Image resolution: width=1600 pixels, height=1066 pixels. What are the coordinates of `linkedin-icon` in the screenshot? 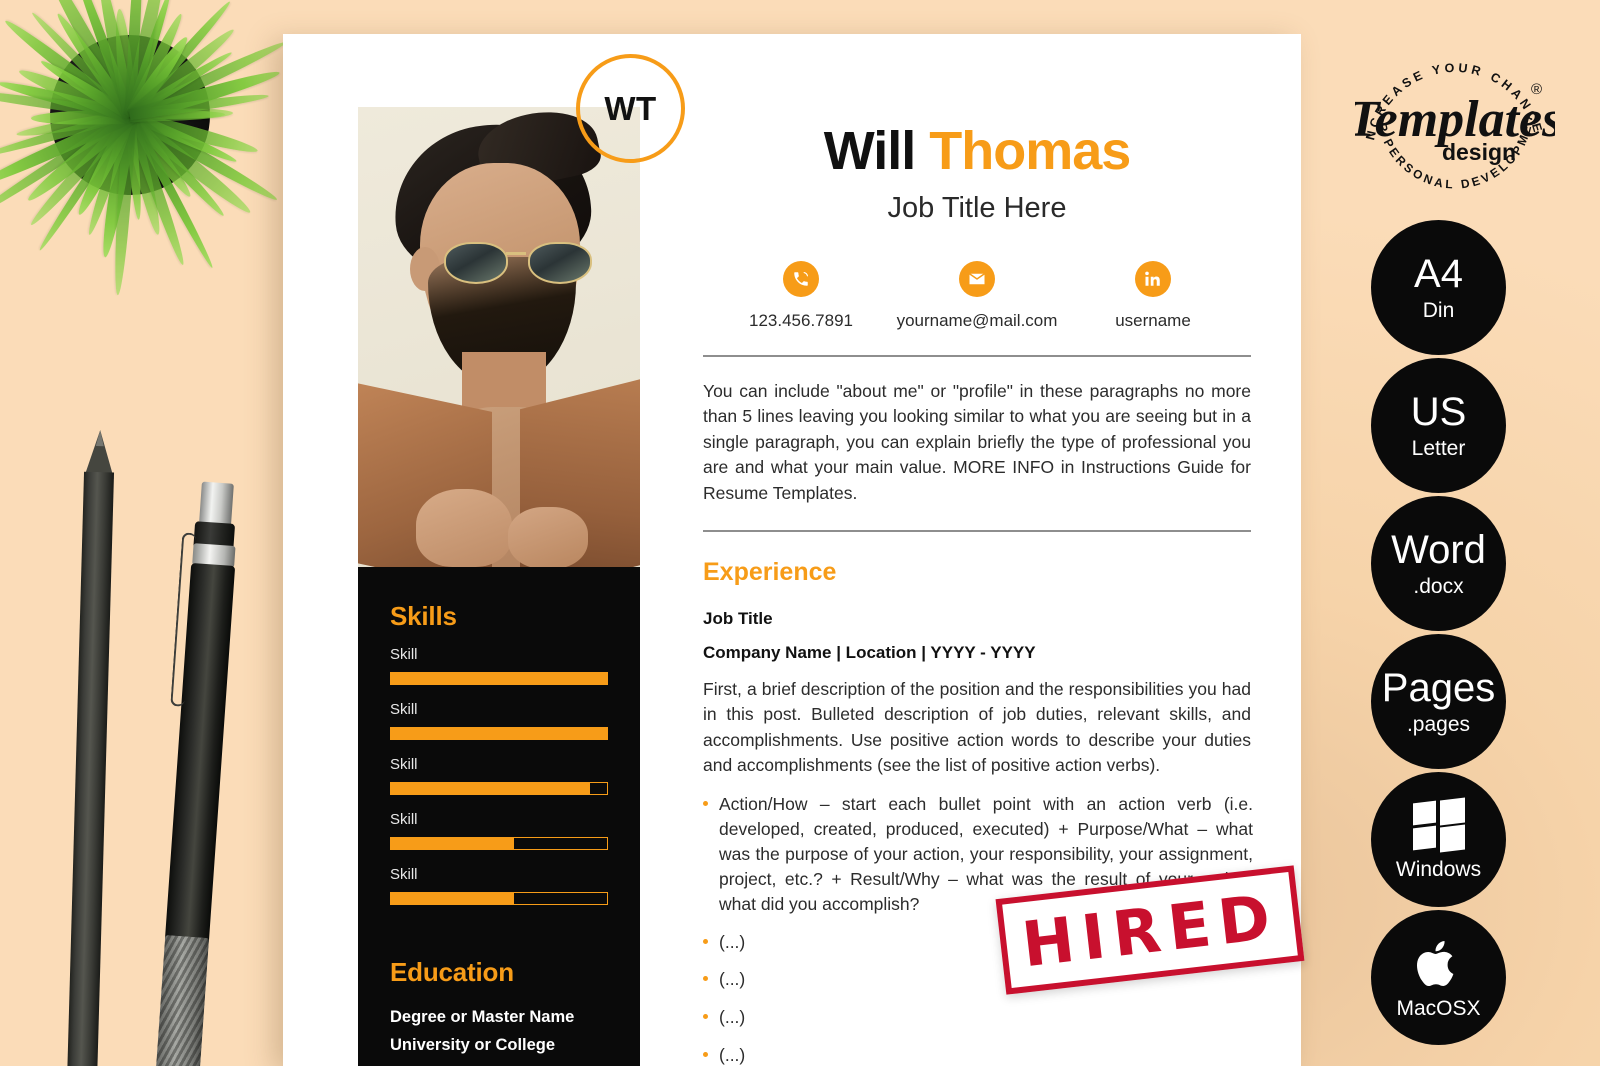 It's located at (1153, 279).